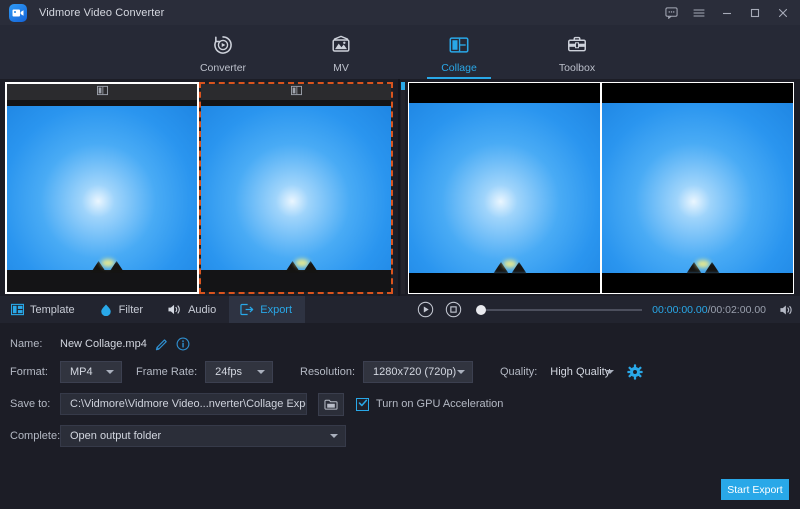 The width and height of the screenshot is (800, 509). Describe the element at coordinates (247, 309) in the screenshot. I see `export-icon` at that location.